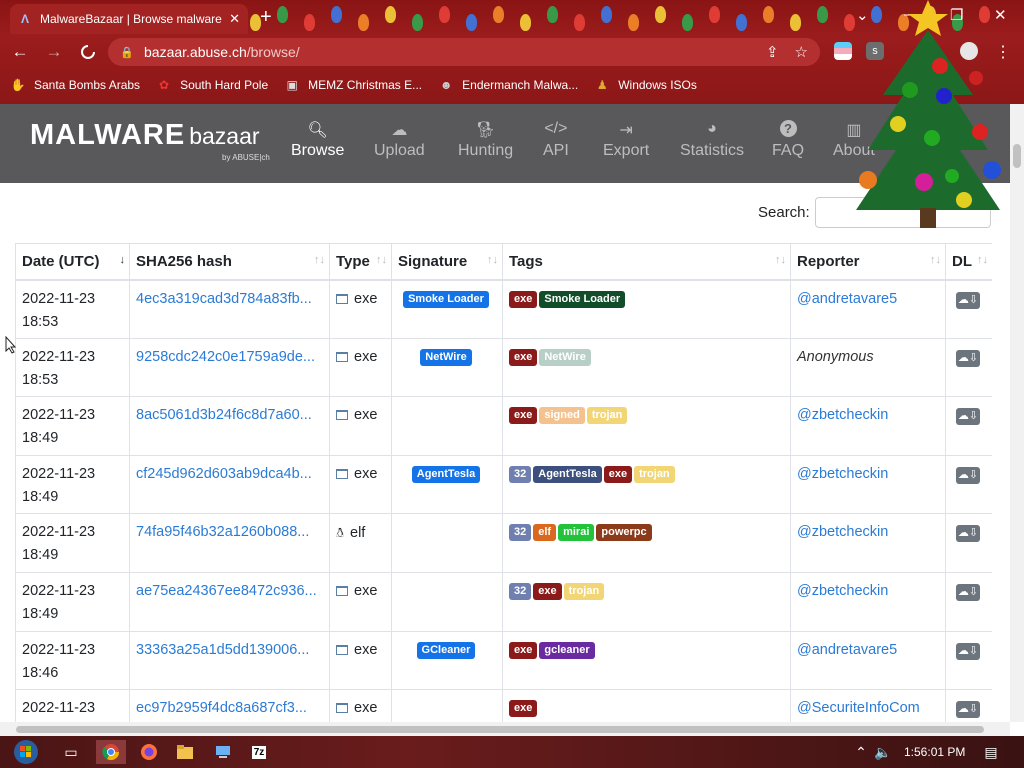  What do you see at coordinates (772, 52) in the screenshot?
I see `share-icon: ⇪` at bounding box center [772, 52].